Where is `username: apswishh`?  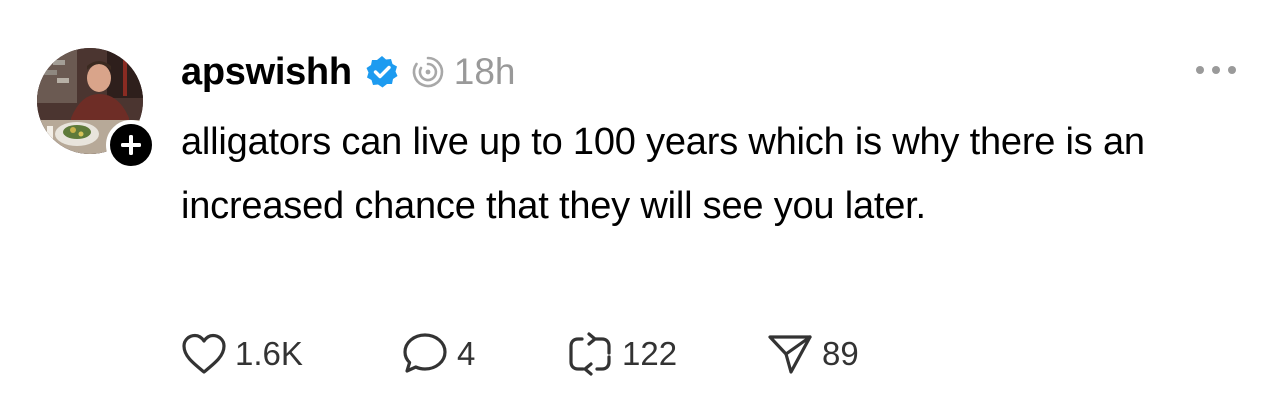
username: apswishh is located at coordinates (266, 72).